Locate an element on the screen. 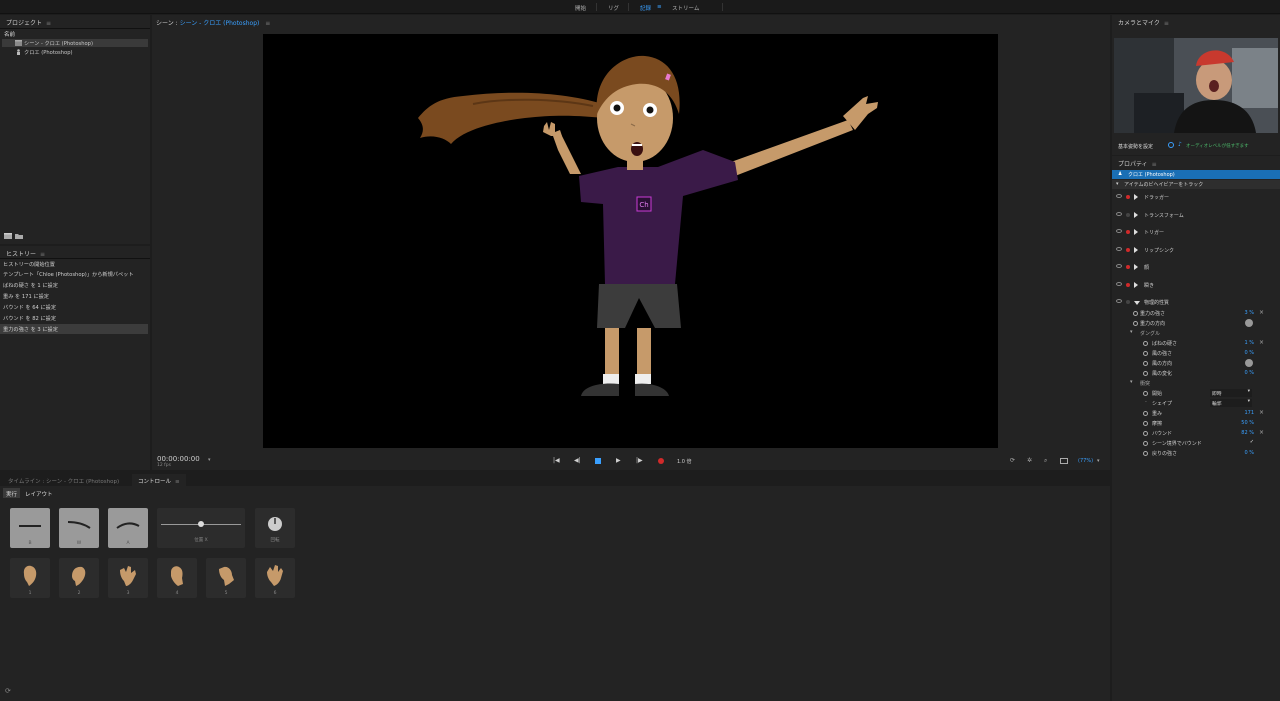 The image size is (1280, 701). behavior-row-transform: トランスフォーム is located at coordinates (1196, 215).